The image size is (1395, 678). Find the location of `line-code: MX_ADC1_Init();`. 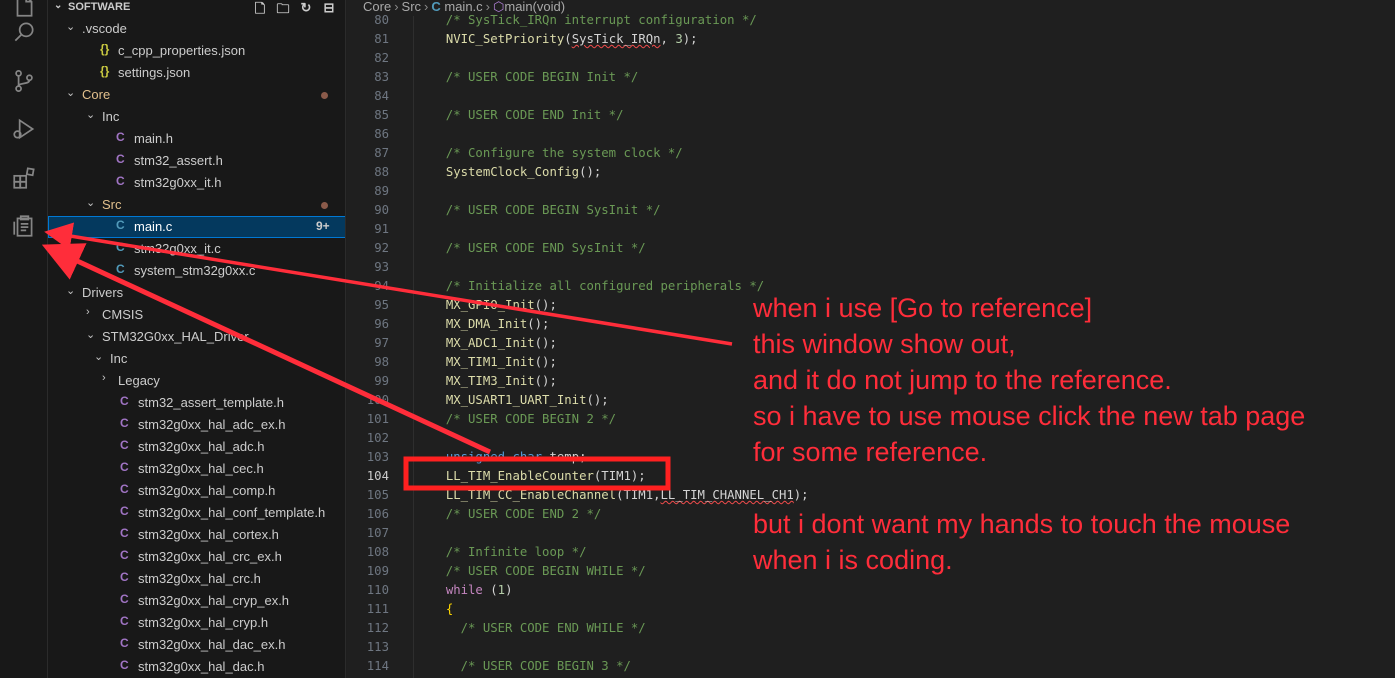

line-code: MX_ADC1_Init(); is located at coordinates (494, 343).